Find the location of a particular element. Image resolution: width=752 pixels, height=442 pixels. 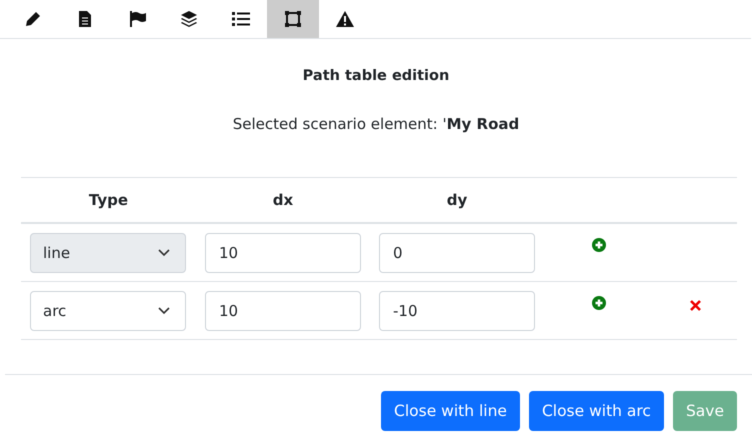

document-icon is located at coordinates (85, 19).